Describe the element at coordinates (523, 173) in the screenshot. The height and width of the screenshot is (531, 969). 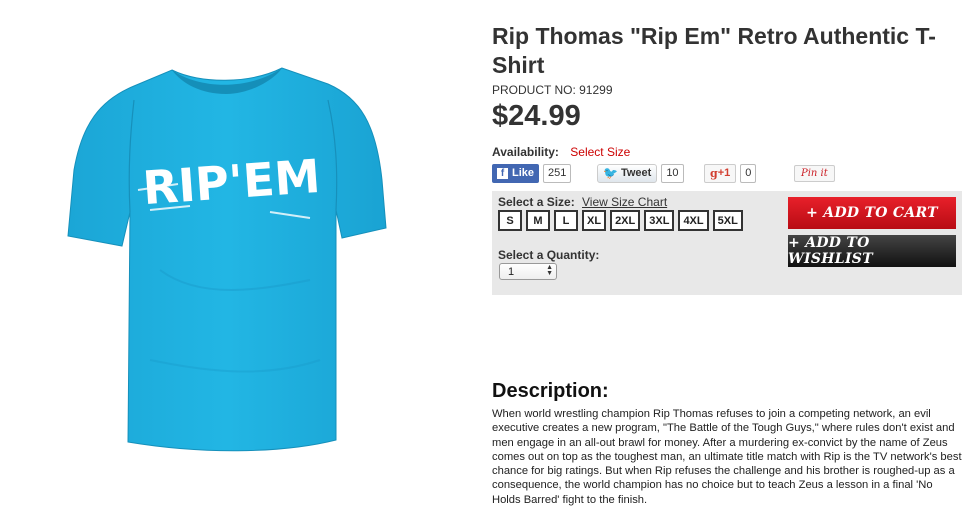
I see `facebook-like-label: Like` at that location.